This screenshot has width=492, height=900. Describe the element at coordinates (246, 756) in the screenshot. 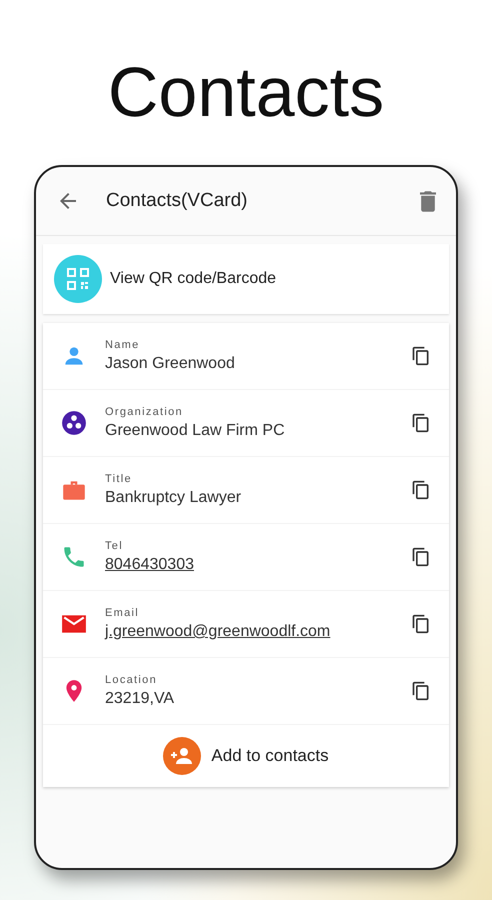

I see `add-to-contacts-button: Add to contacts` at that location.